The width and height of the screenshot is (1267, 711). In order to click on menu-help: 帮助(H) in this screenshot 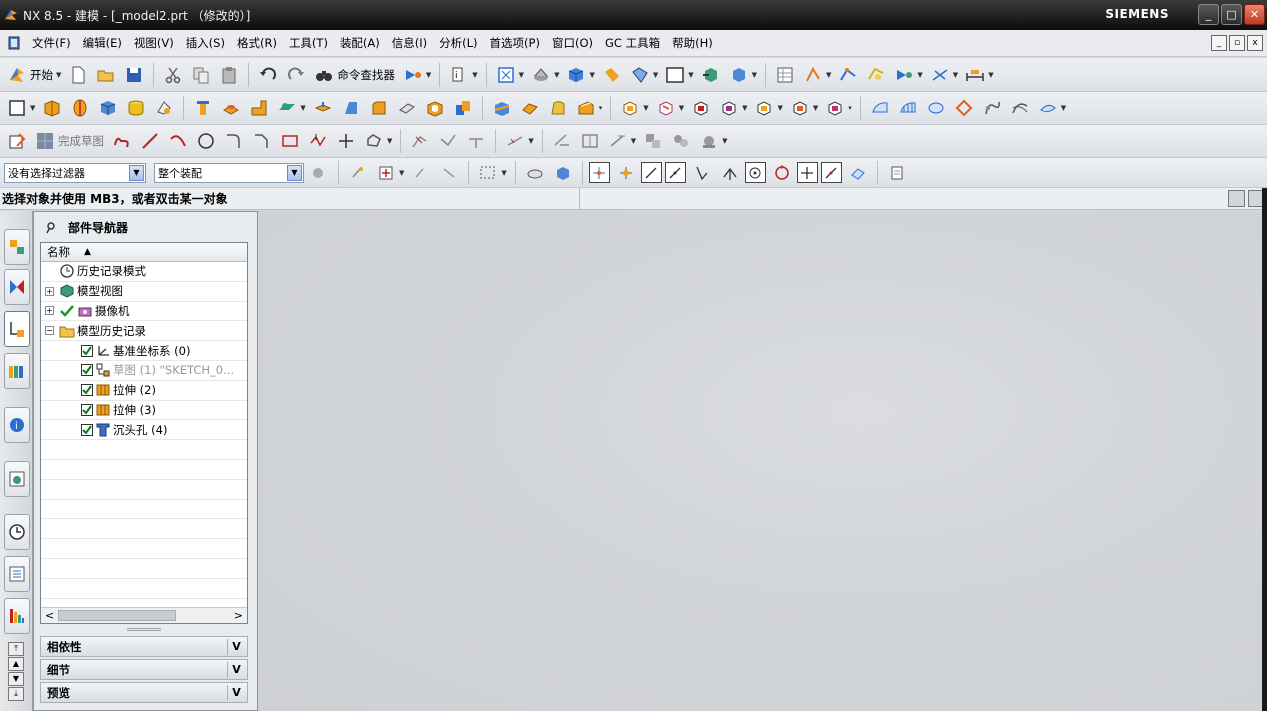, I will do `click(692, 43)`.